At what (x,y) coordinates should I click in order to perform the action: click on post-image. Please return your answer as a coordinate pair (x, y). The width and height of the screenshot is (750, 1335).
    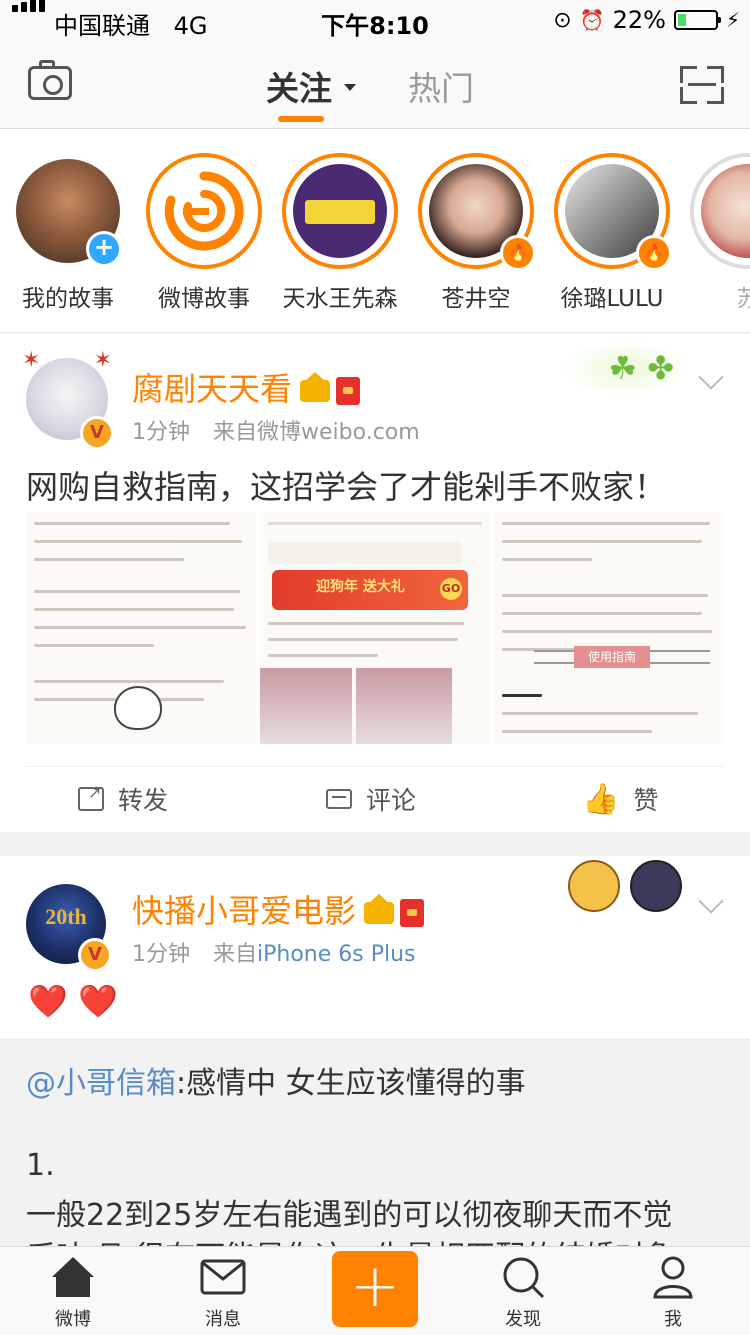
    Looking at the image, I should click on (141, 628).